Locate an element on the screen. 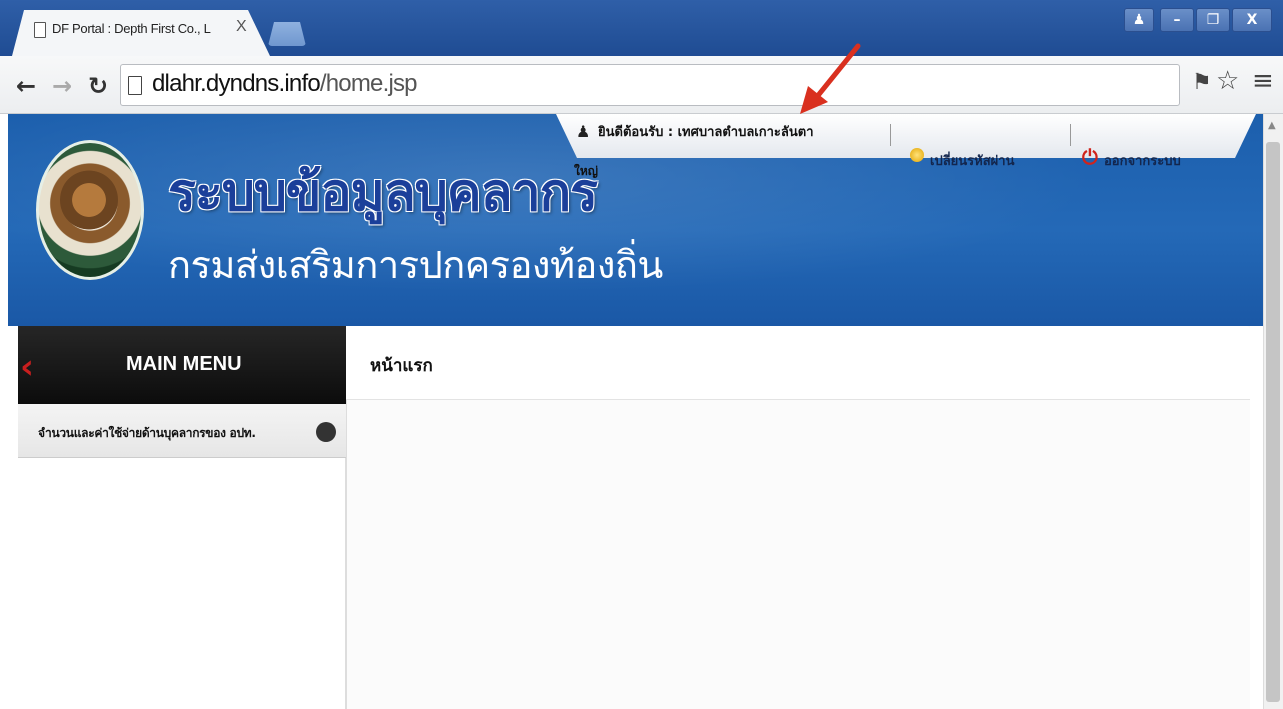 This screenshot has height=709, width=1283. site-subtitle: กรมส่งเสริมการปกครองท้องถิ่น is located at coordinates (415, 265).